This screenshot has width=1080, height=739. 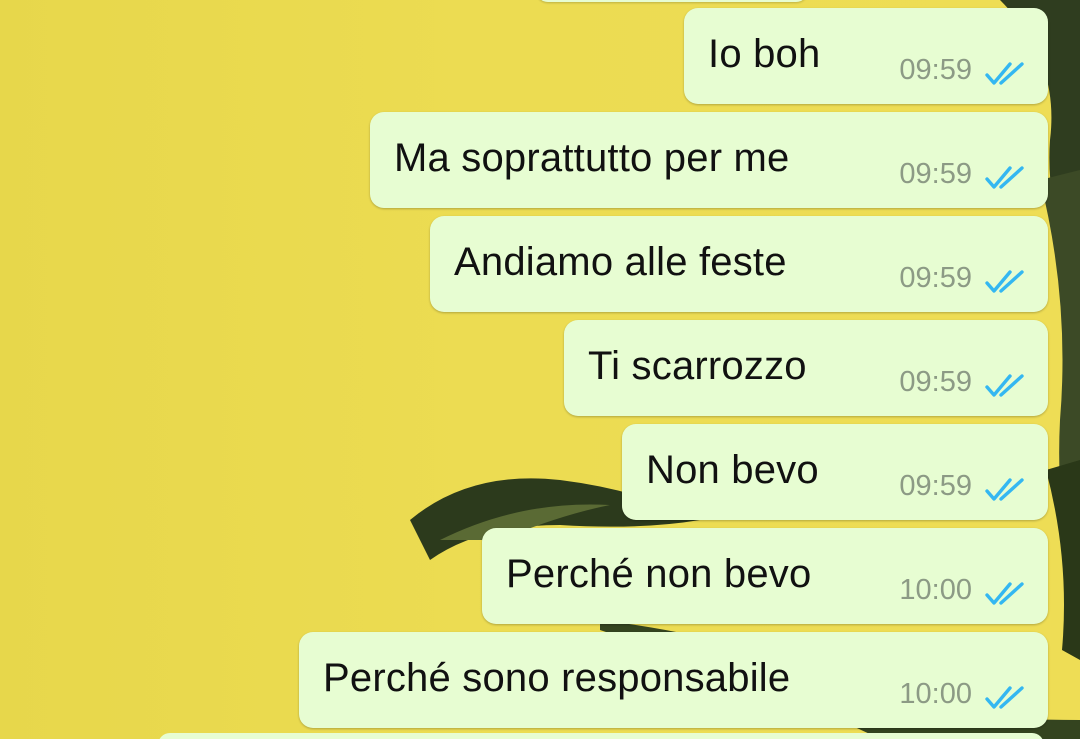 I want to click on message-text: Andiamo alle feste, so click(x=620, y=262).